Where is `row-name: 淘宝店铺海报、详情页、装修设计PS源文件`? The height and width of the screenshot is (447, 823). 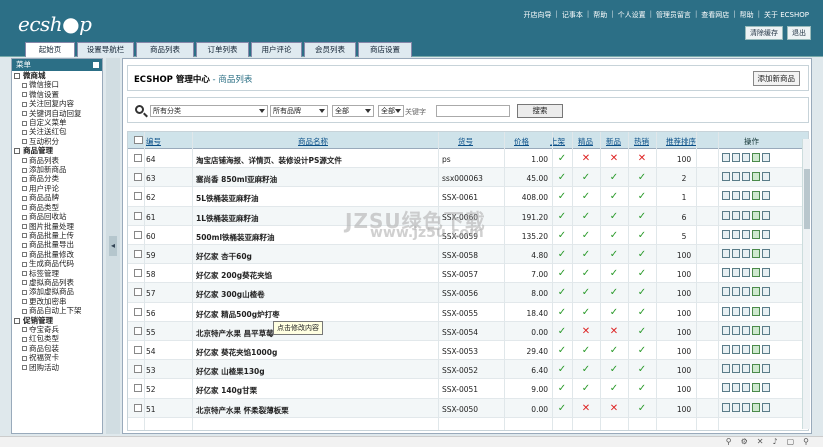 row-name: 淘宝店铺海报、详情页、装修设计PS源文件 is located at coordinates (269, 160).